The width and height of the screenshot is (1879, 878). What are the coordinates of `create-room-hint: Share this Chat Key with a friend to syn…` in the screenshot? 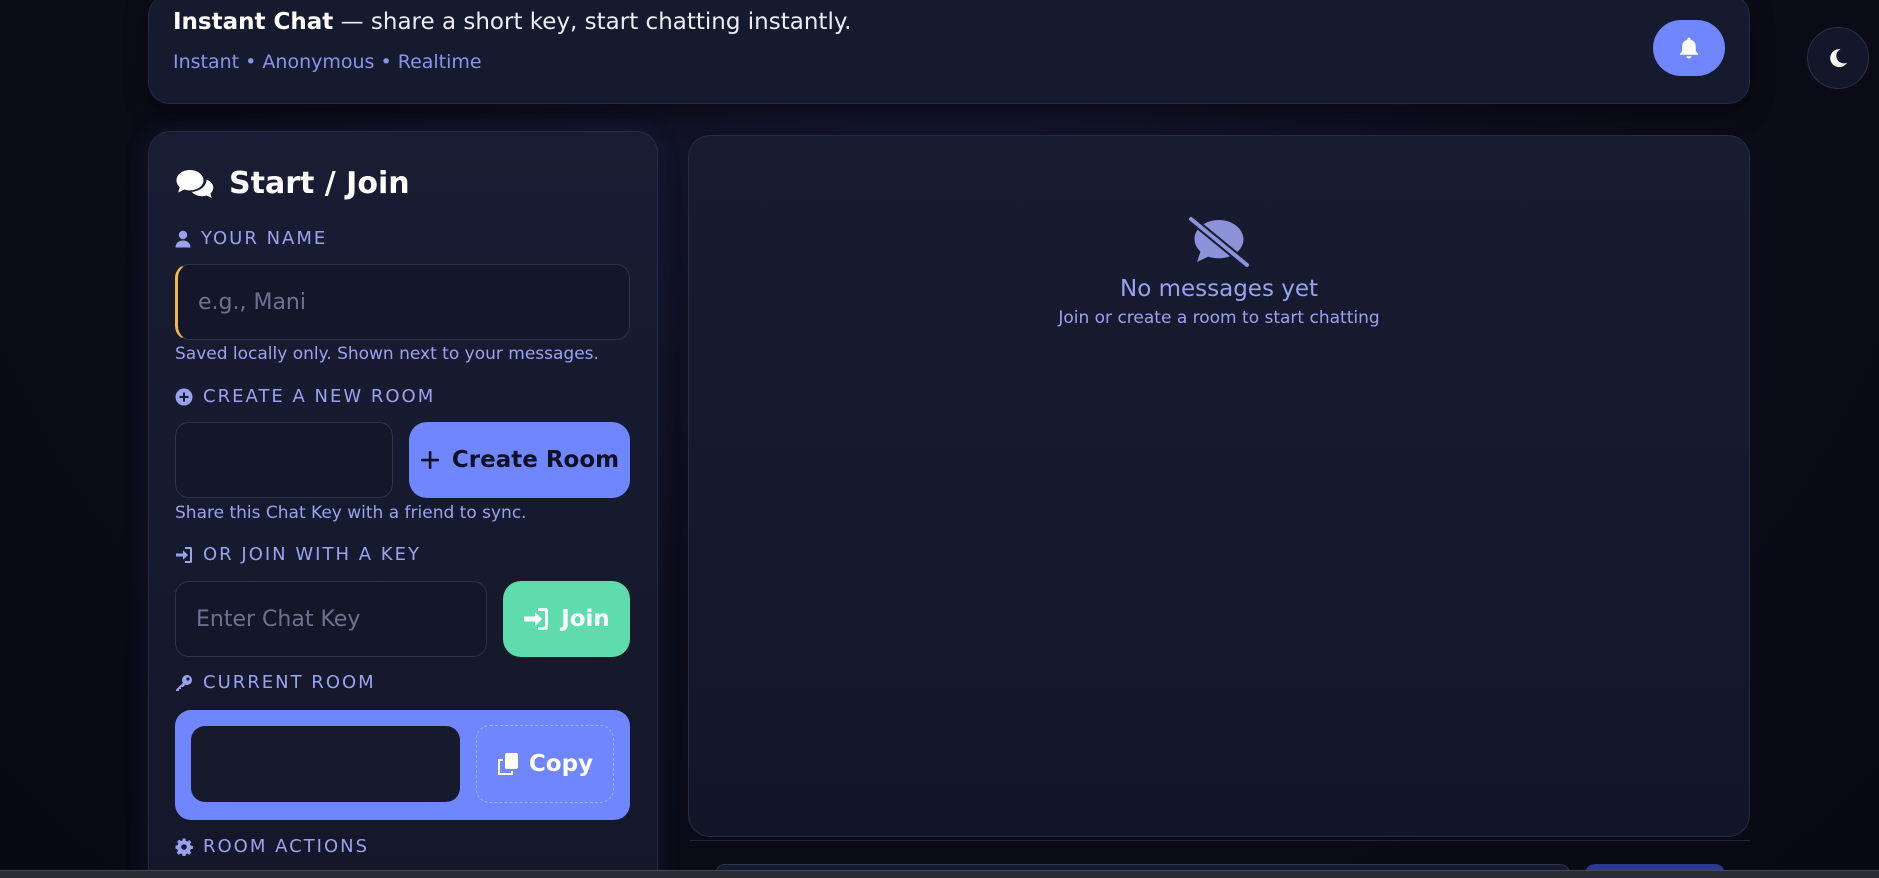 It's located at (351, 513).